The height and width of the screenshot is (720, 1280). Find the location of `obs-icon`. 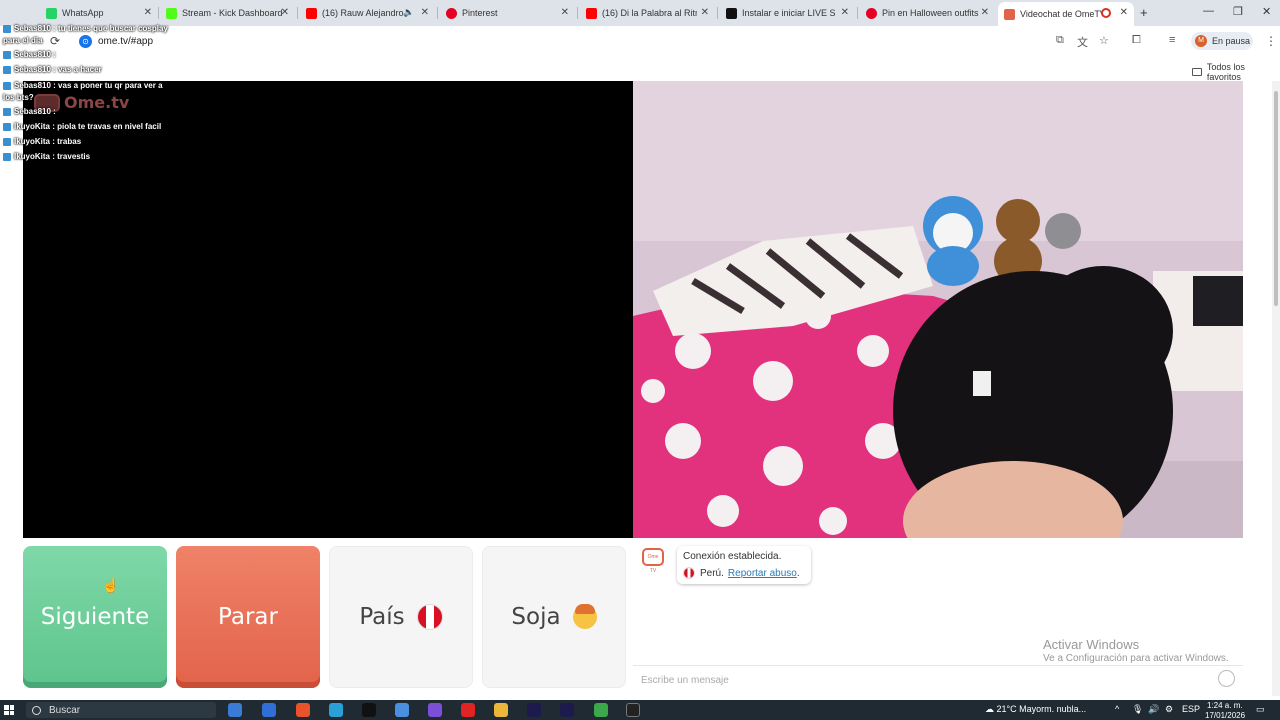

obs-icon is located at coordinates (633, 710).